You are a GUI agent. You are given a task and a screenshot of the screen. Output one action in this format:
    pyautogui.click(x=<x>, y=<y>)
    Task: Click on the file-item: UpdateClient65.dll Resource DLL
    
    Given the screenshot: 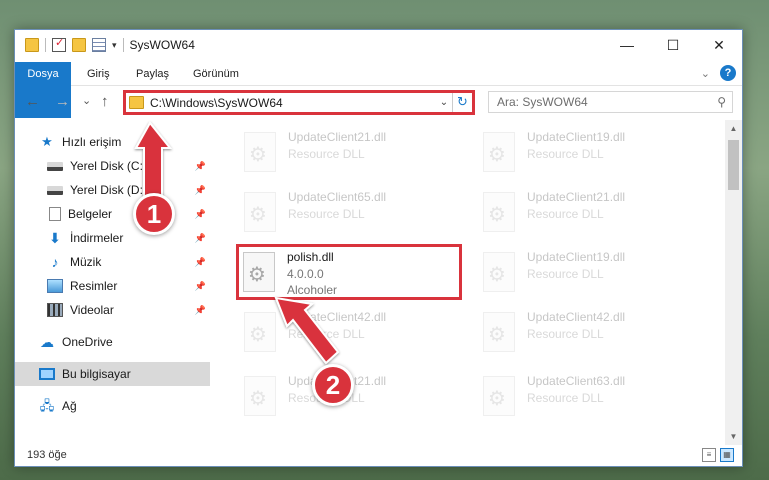 What is the action you would take?
    pyautogui.click(x=349, y=212)
    